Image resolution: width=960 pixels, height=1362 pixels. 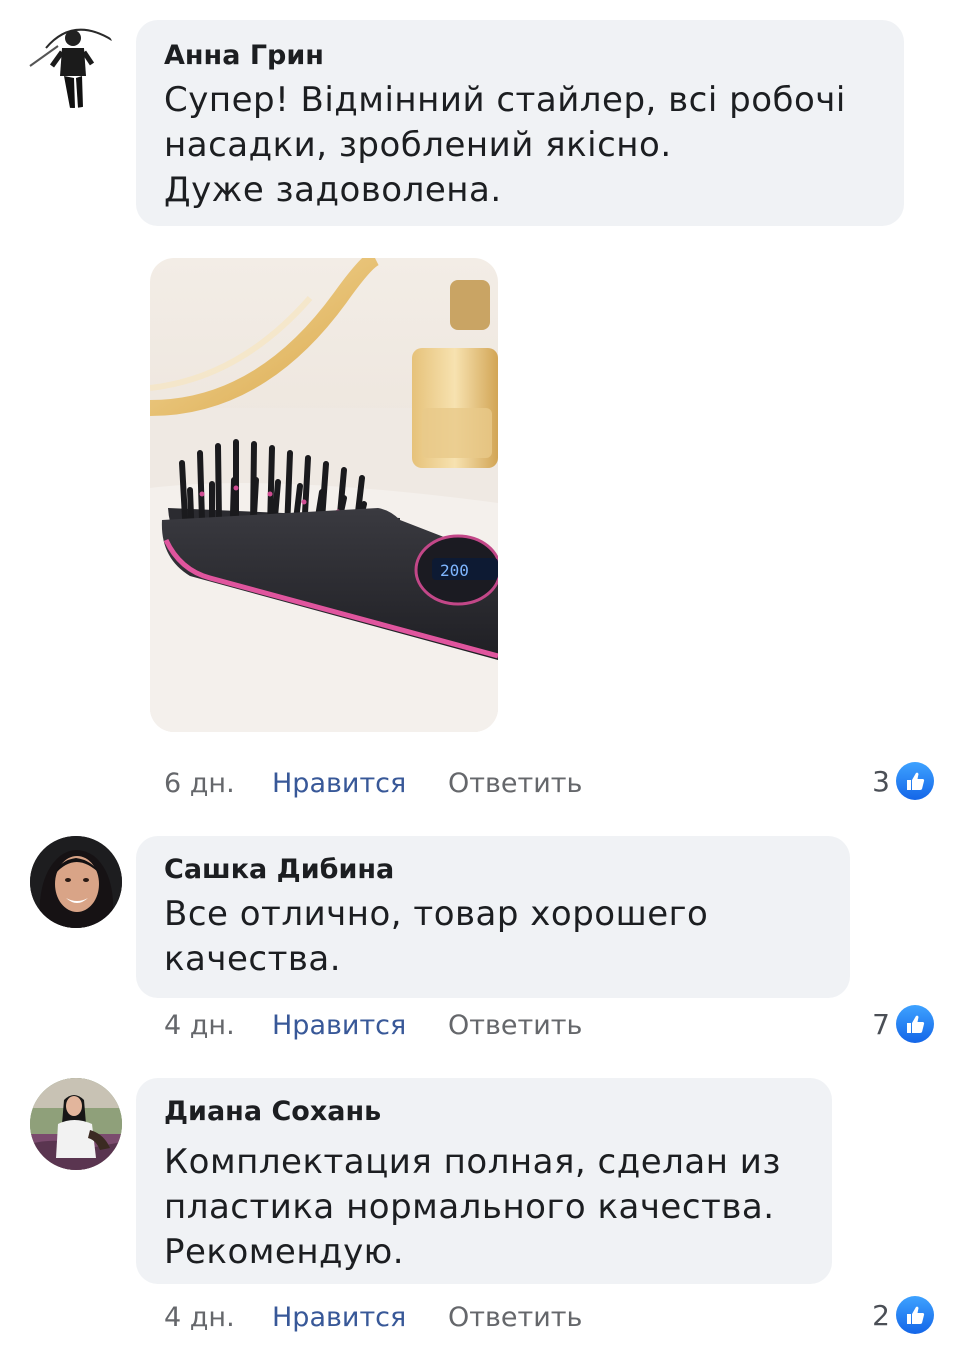 What do you see at coordinates (881, 781) in the screenshot?
I see `reaction-count: 3` at bounding box center [881, 781].